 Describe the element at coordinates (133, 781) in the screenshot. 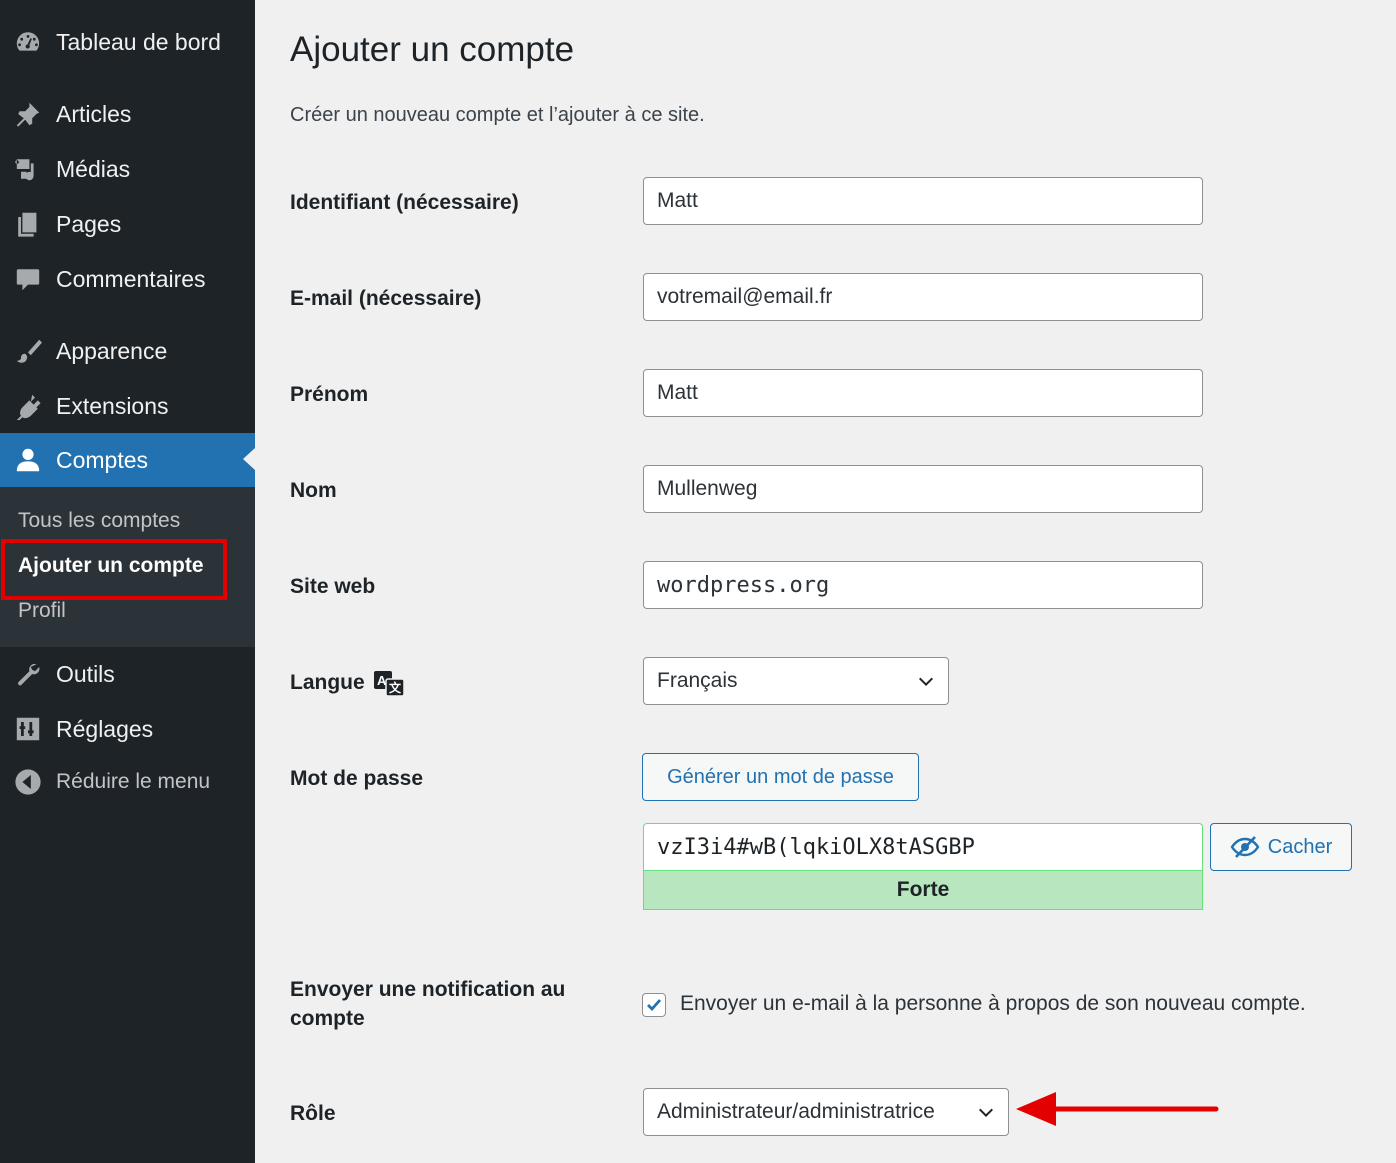

I see `menu-label-collapse: Réduire le menu` at that location.